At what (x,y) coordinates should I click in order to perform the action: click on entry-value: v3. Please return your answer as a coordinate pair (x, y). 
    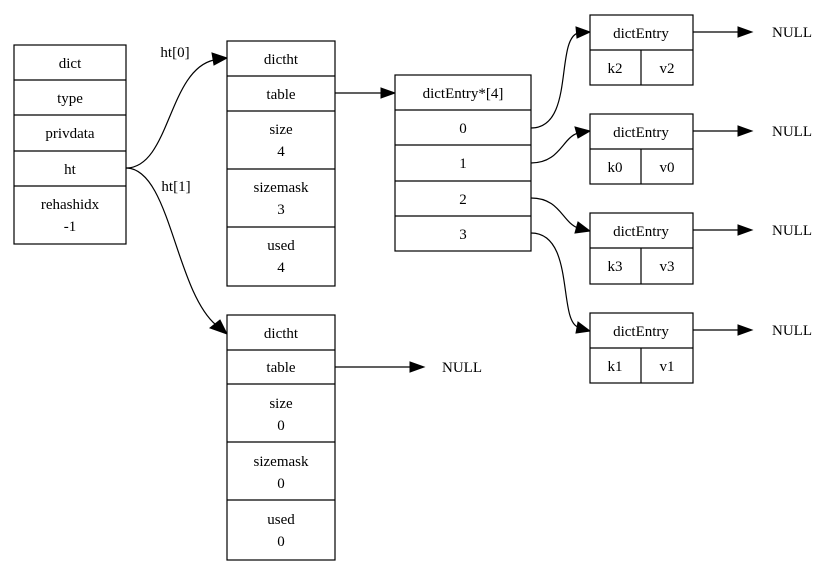
    Looking at the image, I should click on (667, 267).